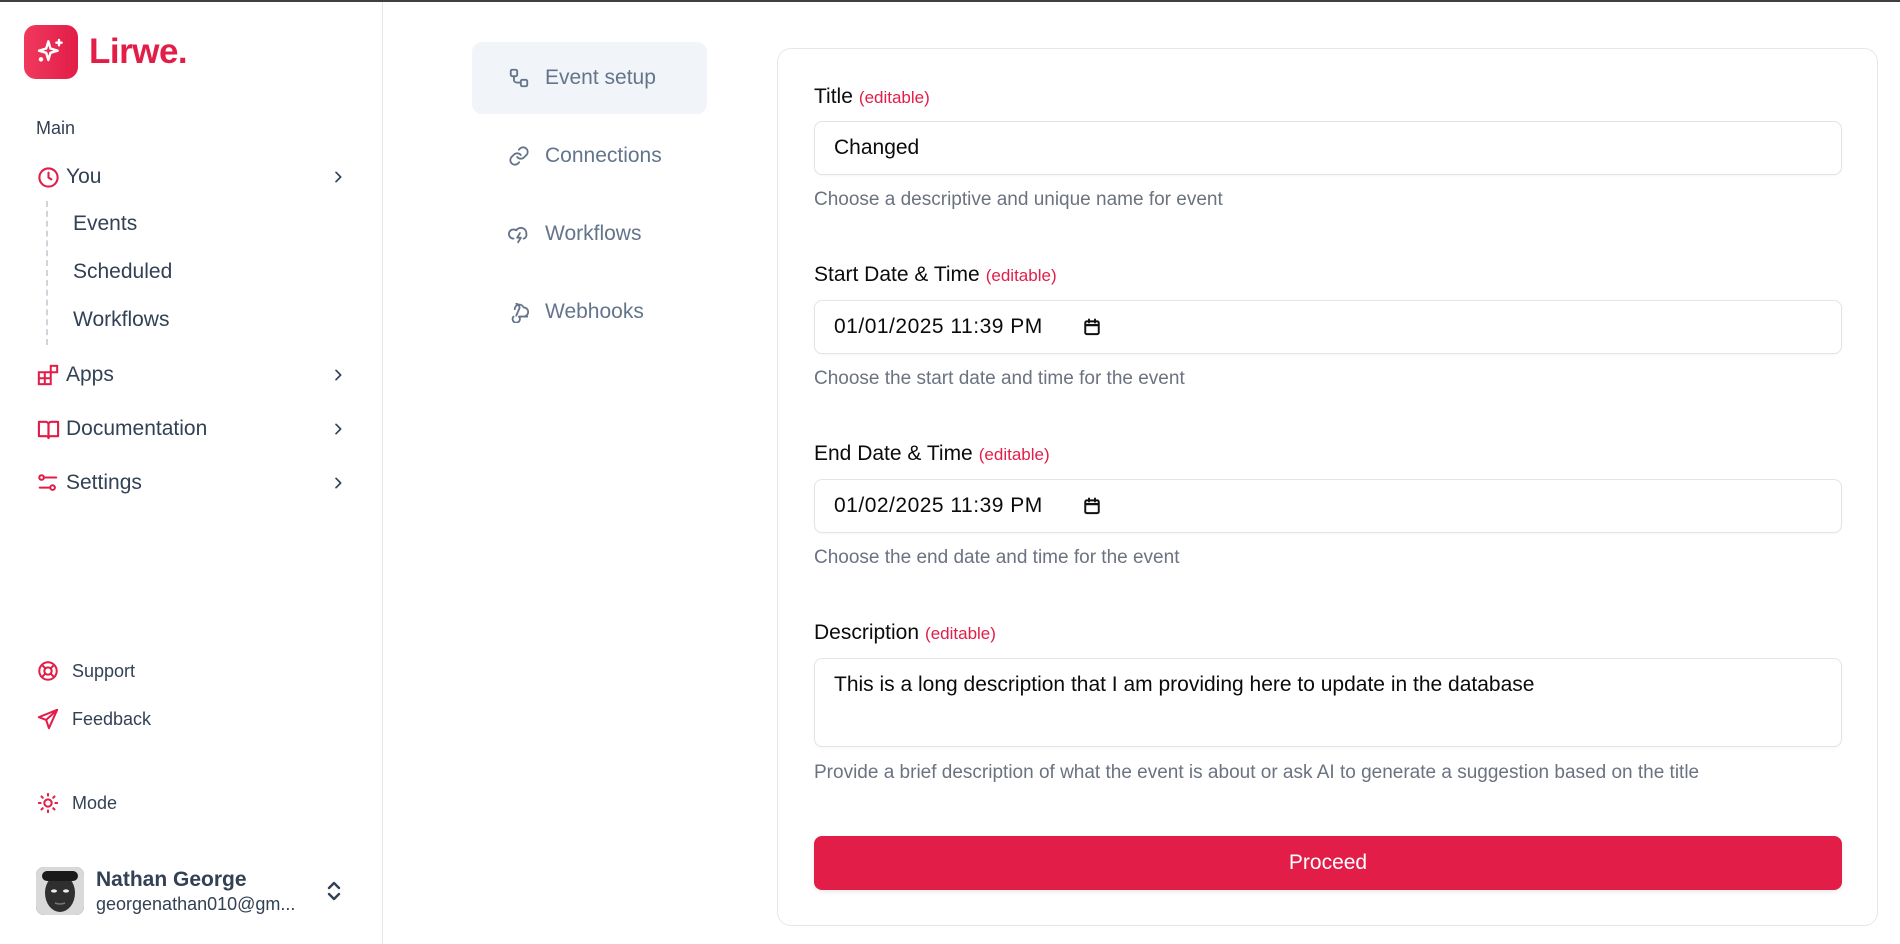  What do you see at coordinates (90, 374) in the screenshot?
I see `sidebar-item-label: Apps` at bounding box center [90, 374].